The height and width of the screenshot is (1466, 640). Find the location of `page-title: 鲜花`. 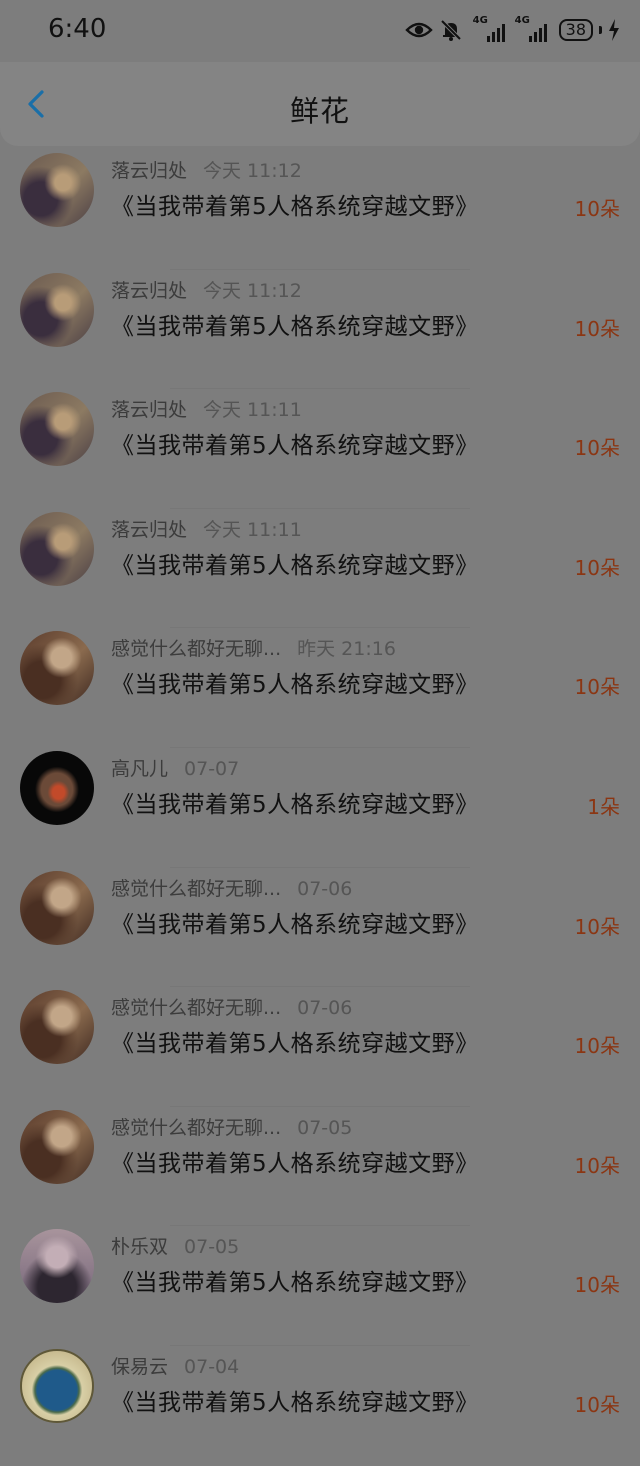

page-title: 鲜花 is located at coordinates (319, 111).